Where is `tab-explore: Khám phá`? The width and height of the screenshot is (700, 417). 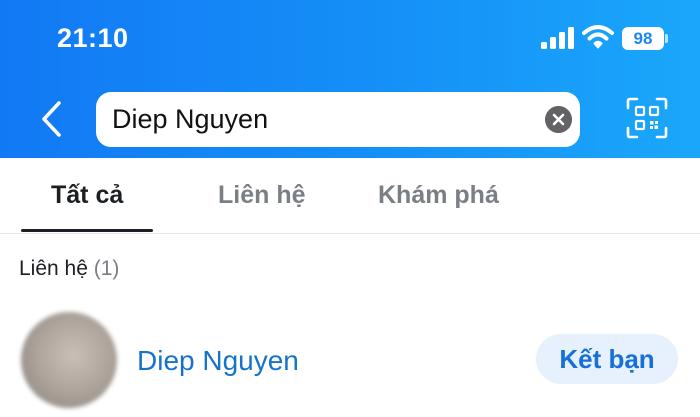 tab-explore: Khám phá is located at coordinates (438, 195).